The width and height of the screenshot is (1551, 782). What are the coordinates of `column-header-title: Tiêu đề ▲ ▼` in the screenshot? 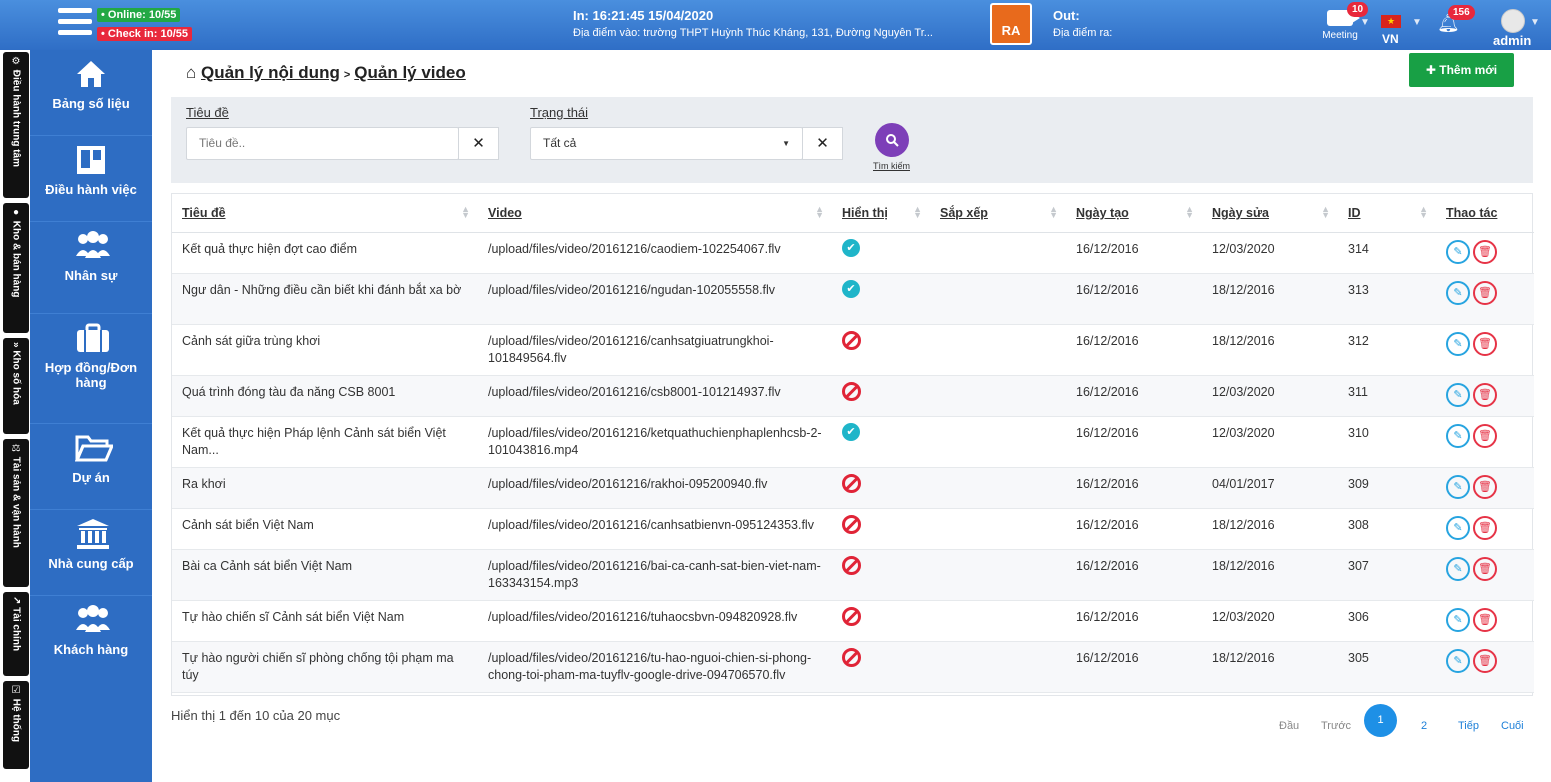 It's located at (325, 213).